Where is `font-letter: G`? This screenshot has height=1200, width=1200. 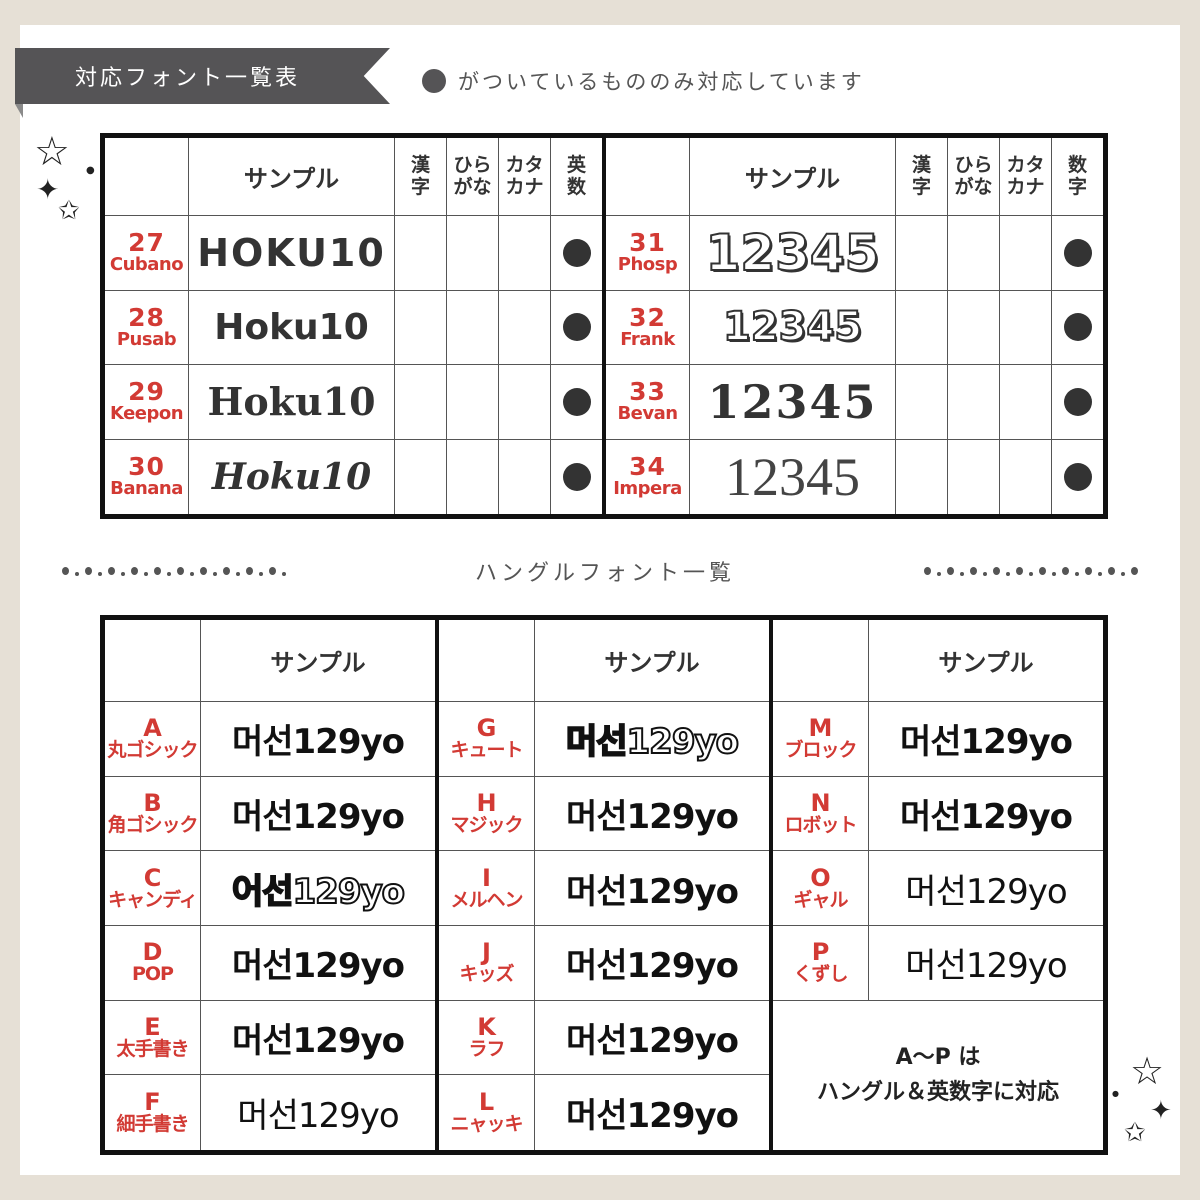
font-letter: G is located at coordinates (486, 728).